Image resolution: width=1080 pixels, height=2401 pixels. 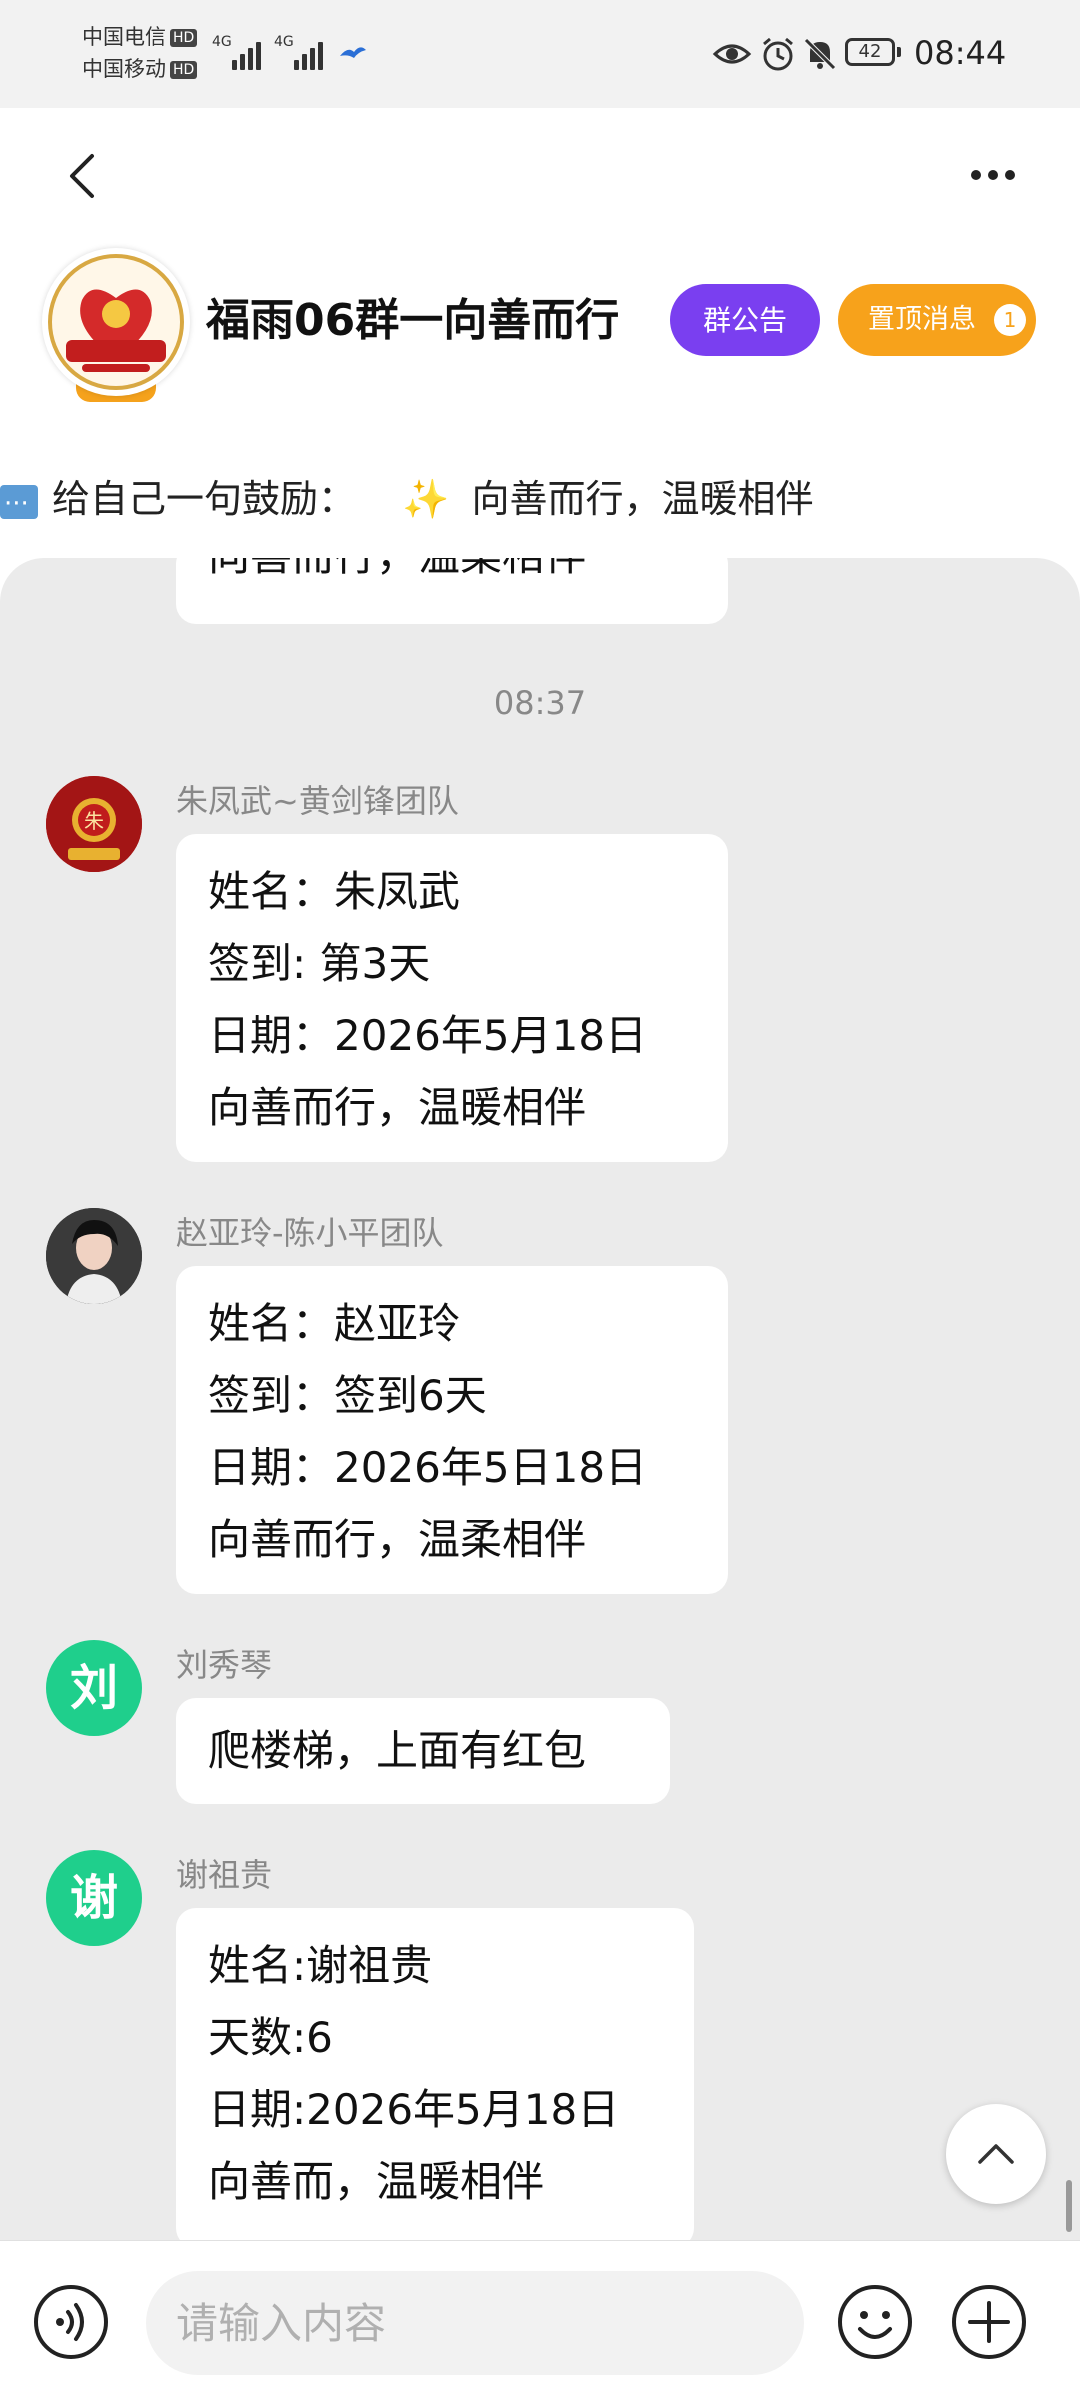 I want to click on svg-text: 朱, so click(x=94, y=821).